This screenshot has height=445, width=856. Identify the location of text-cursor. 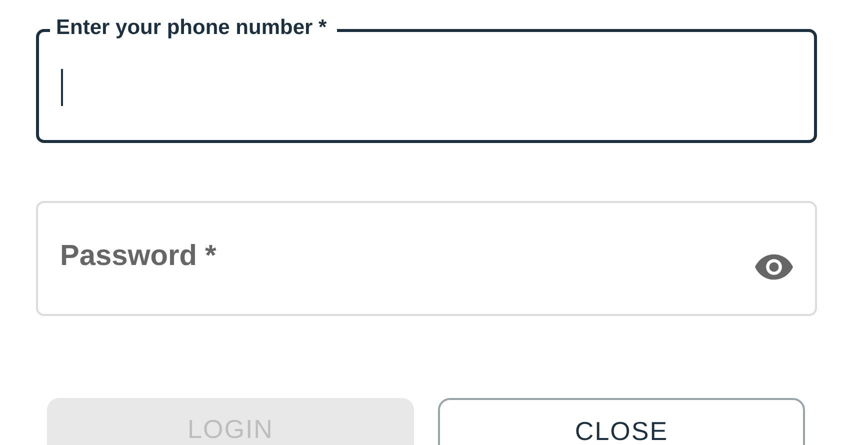
(62, 87).